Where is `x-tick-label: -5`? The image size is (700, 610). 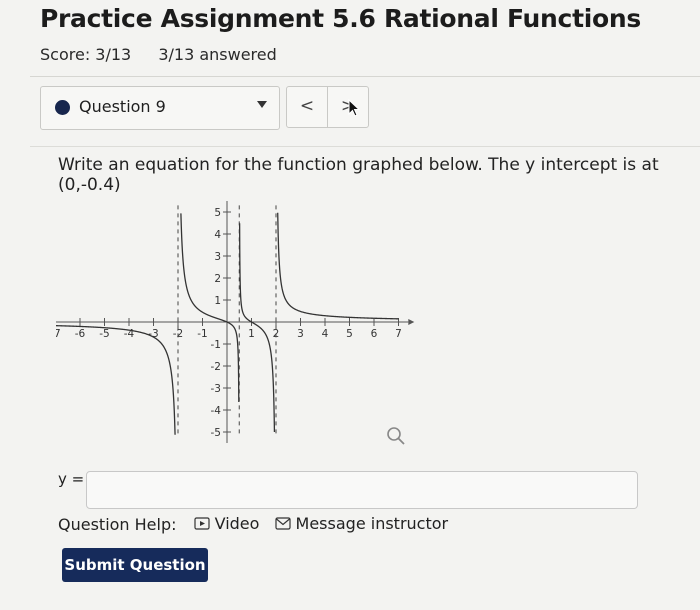
x-tick-label: -5 is located at coordinates (104, 334).